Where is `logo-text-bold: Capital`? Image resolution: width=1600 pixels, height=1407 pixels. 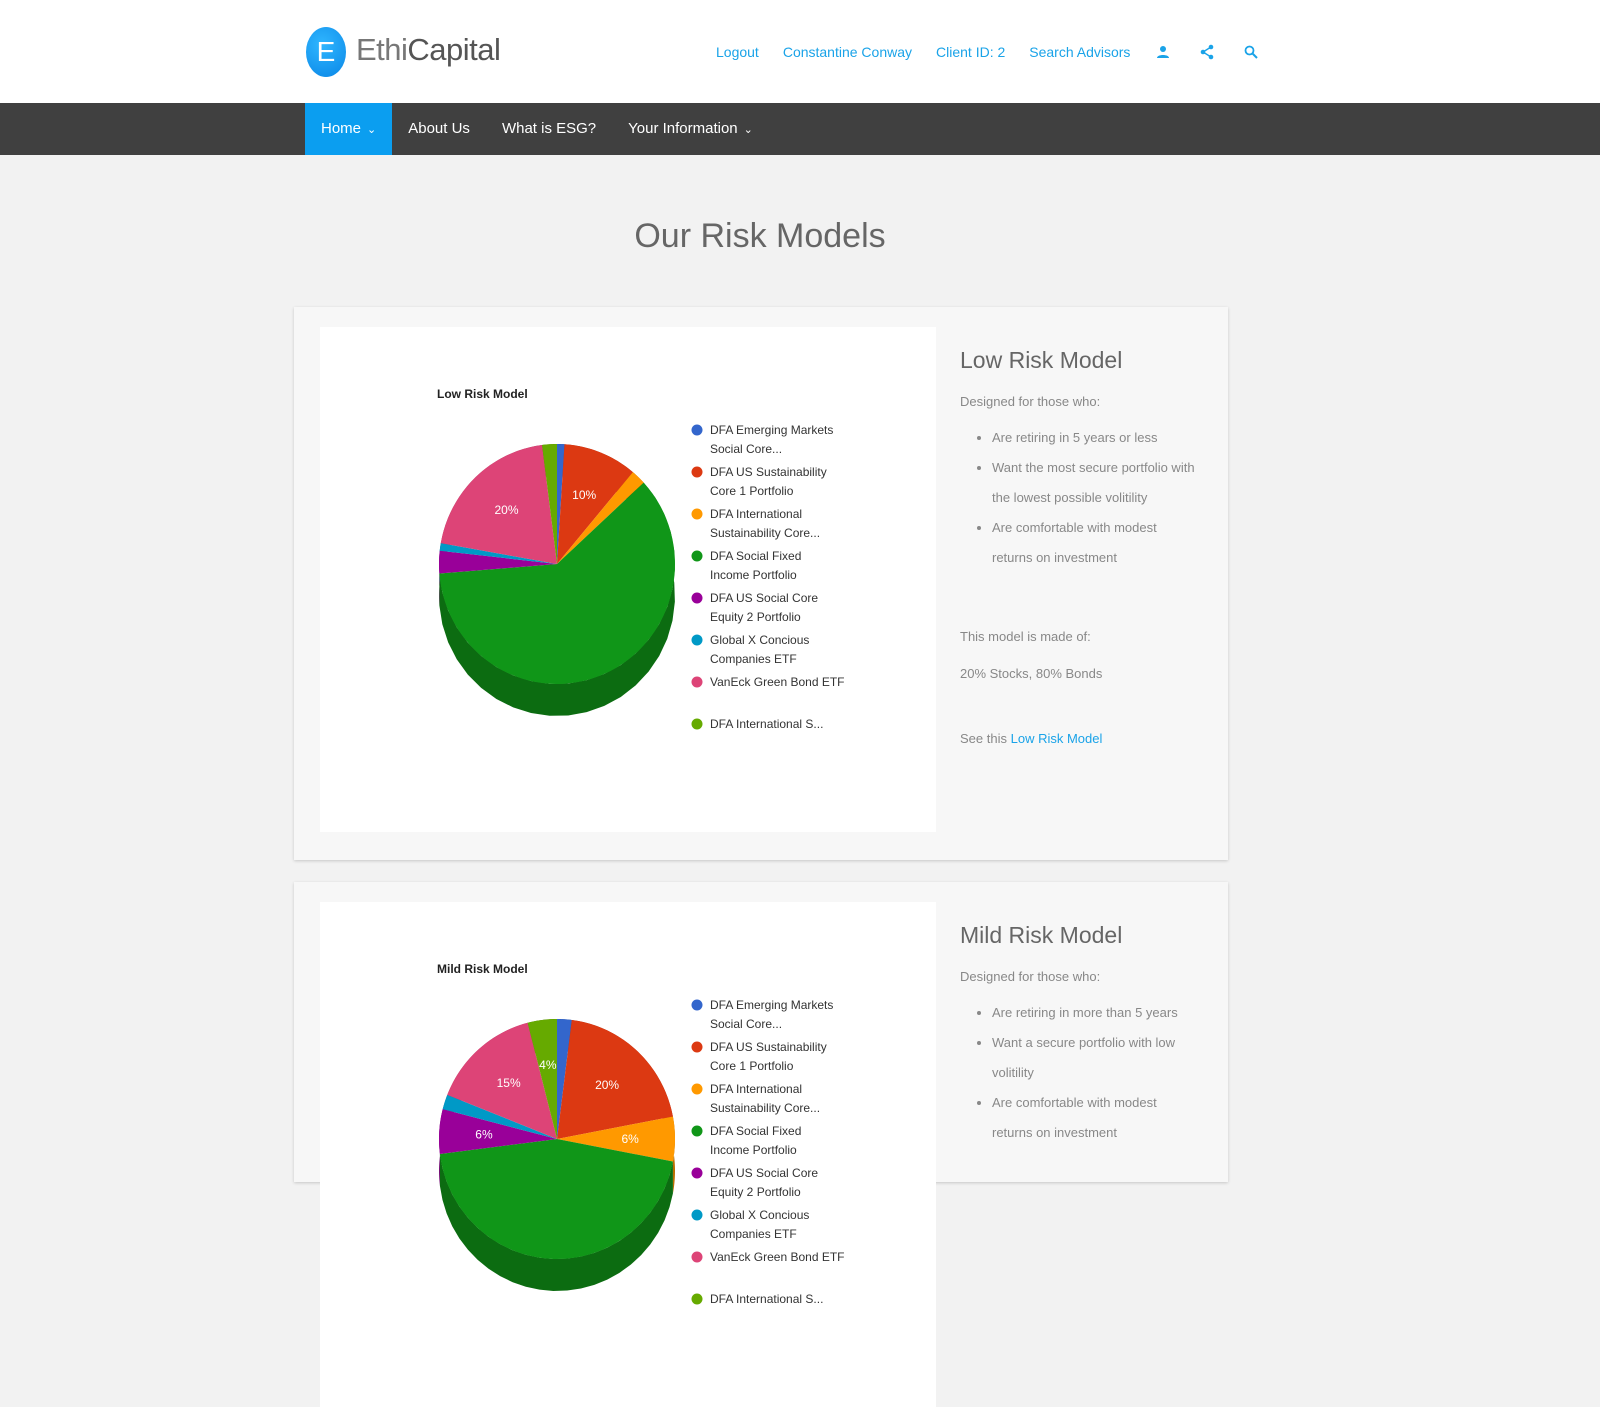
logo-text-bold: Capital is located at coordinates (454, 49).